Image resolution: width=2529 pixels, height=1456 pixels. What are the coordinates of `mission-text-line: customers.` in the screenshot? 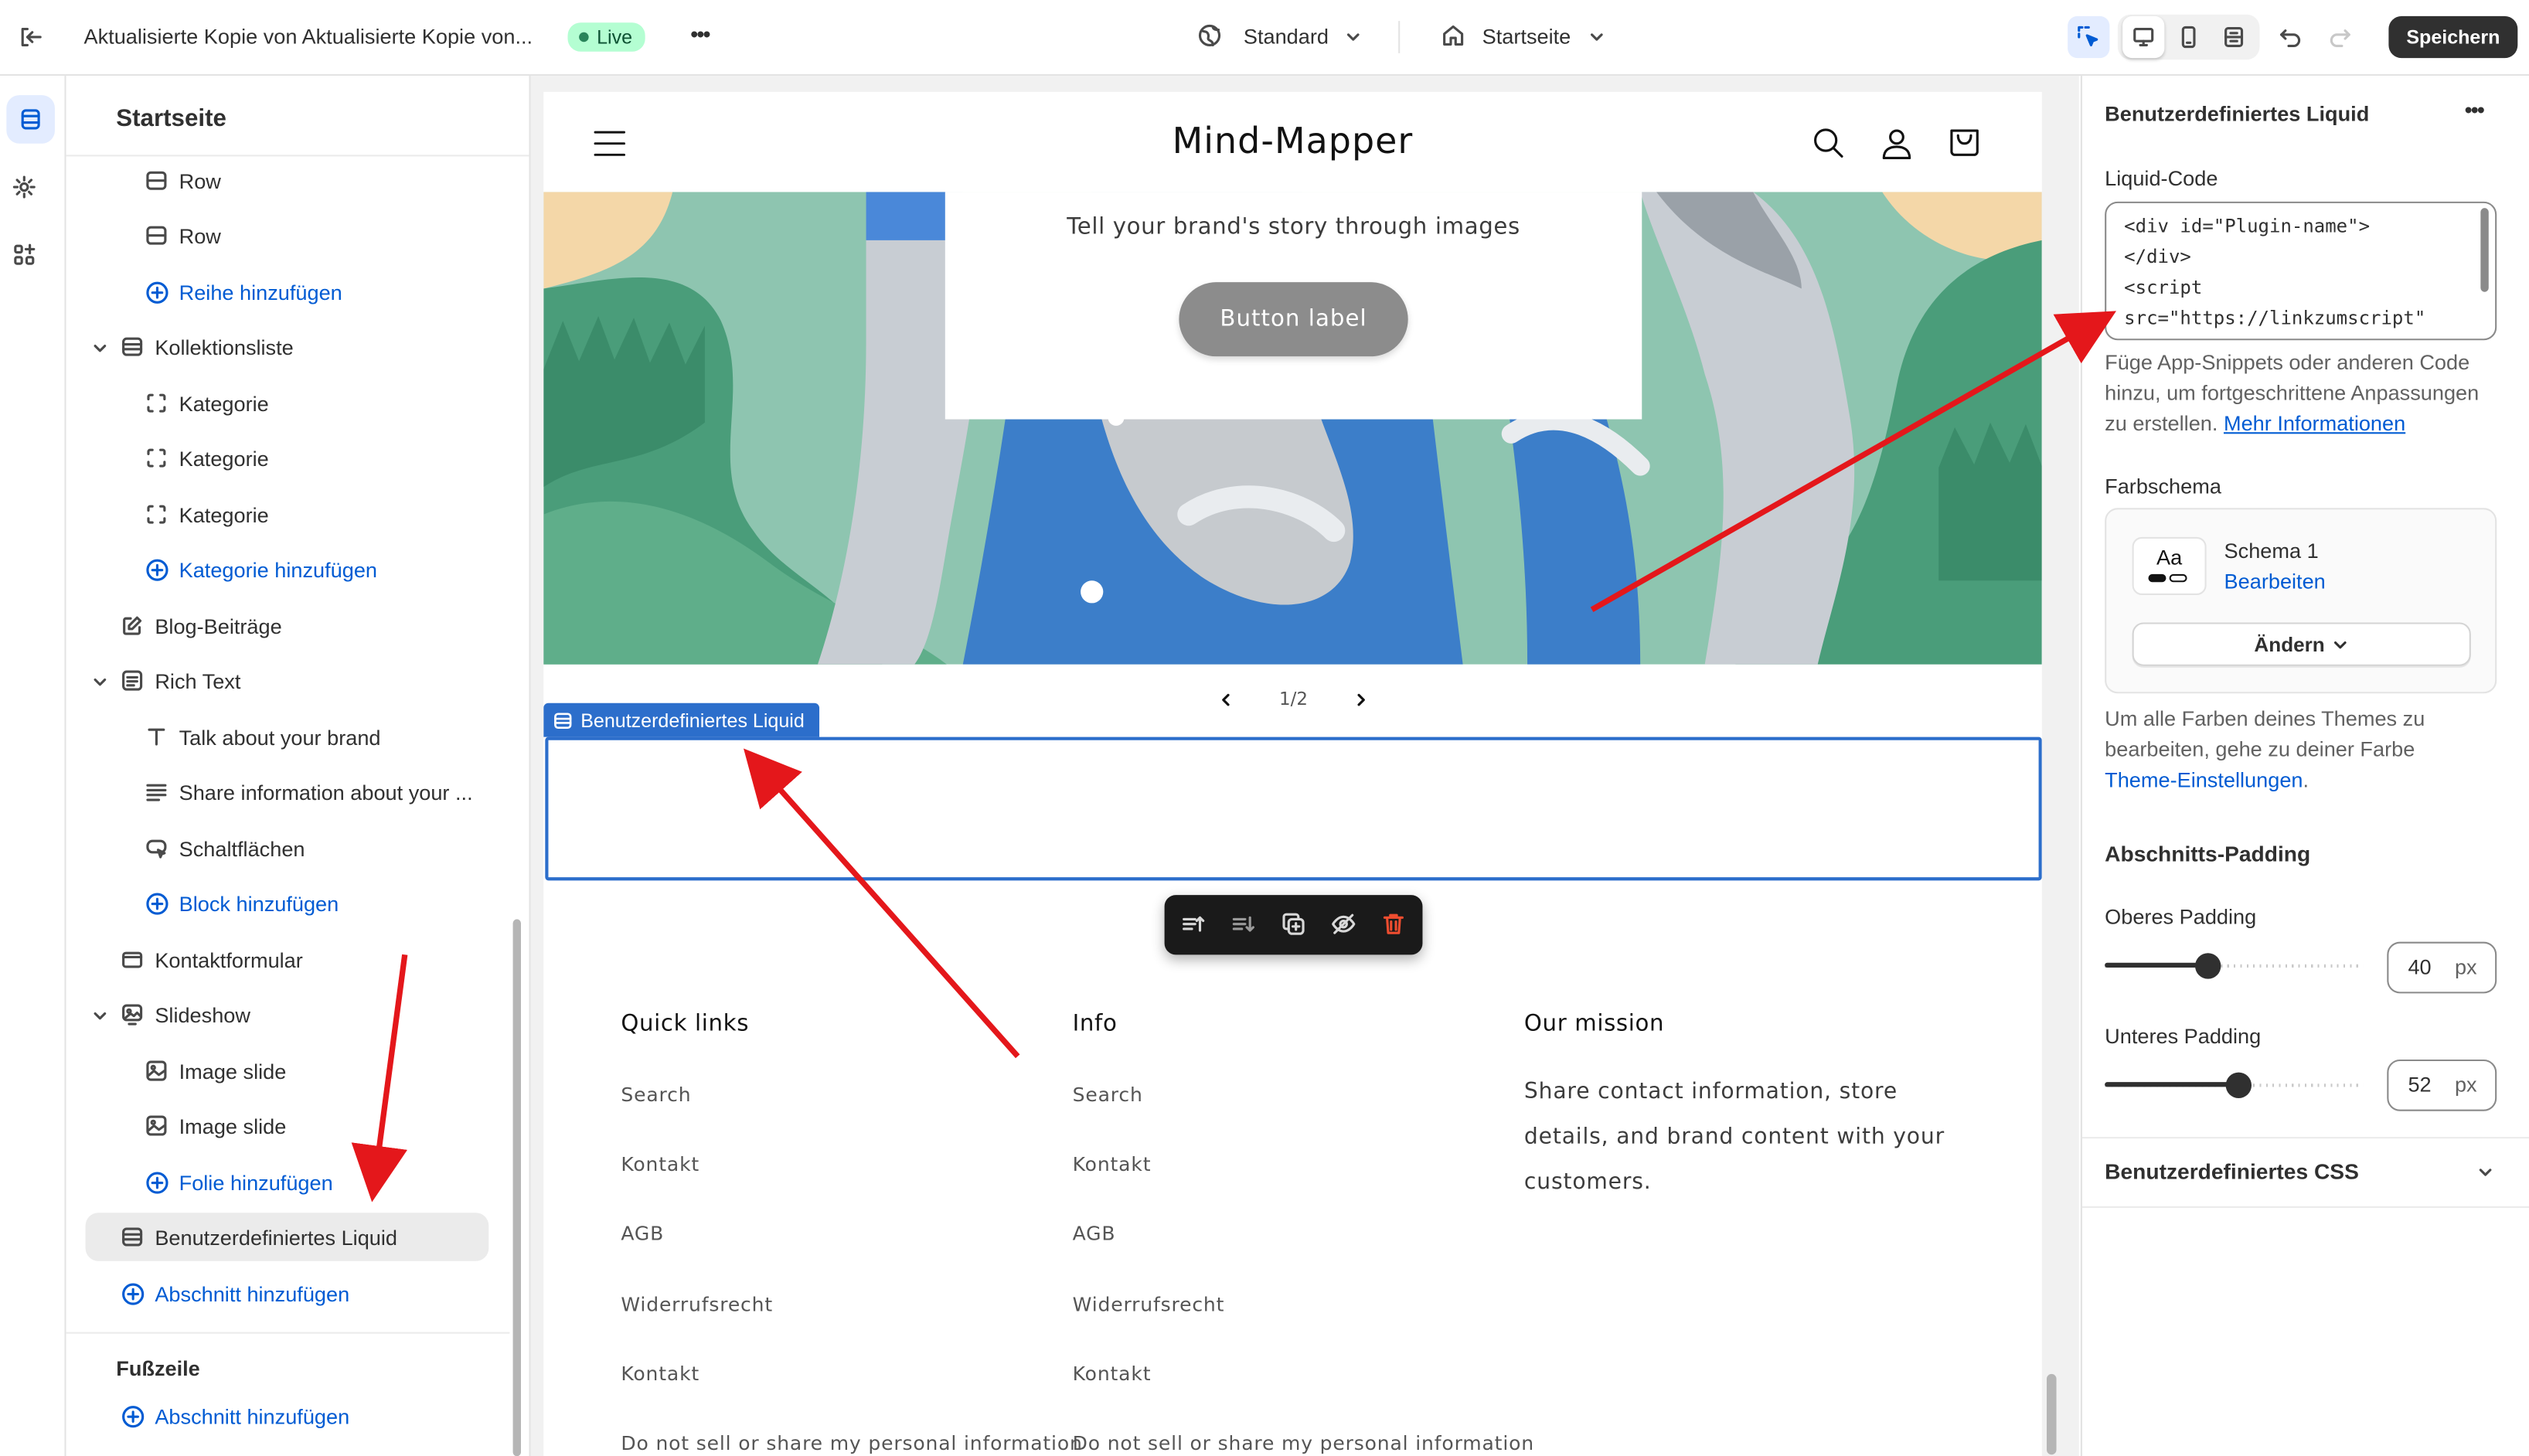 It's located at (1587, 1183).